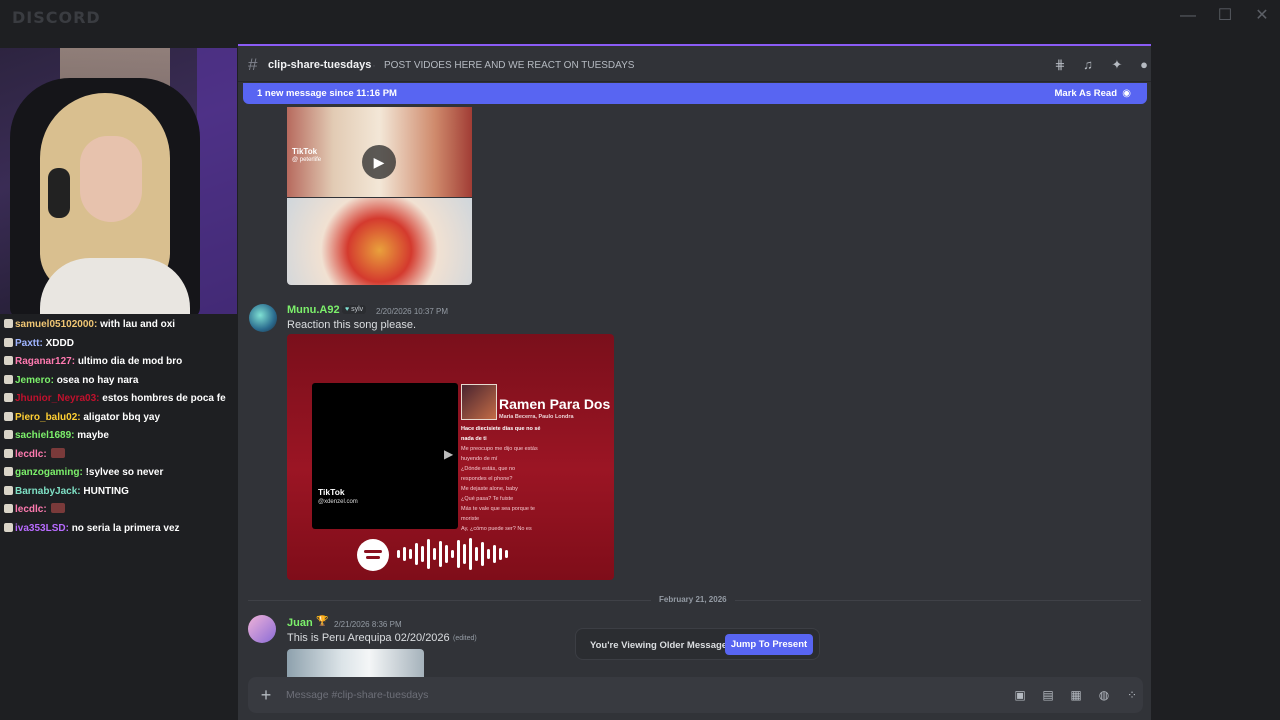  What do you see at coordinates (368, 624) in the screenshot?
I see `message-timestamp: 2/21/2026 8:36 PM` at bounding box center [368, 624].